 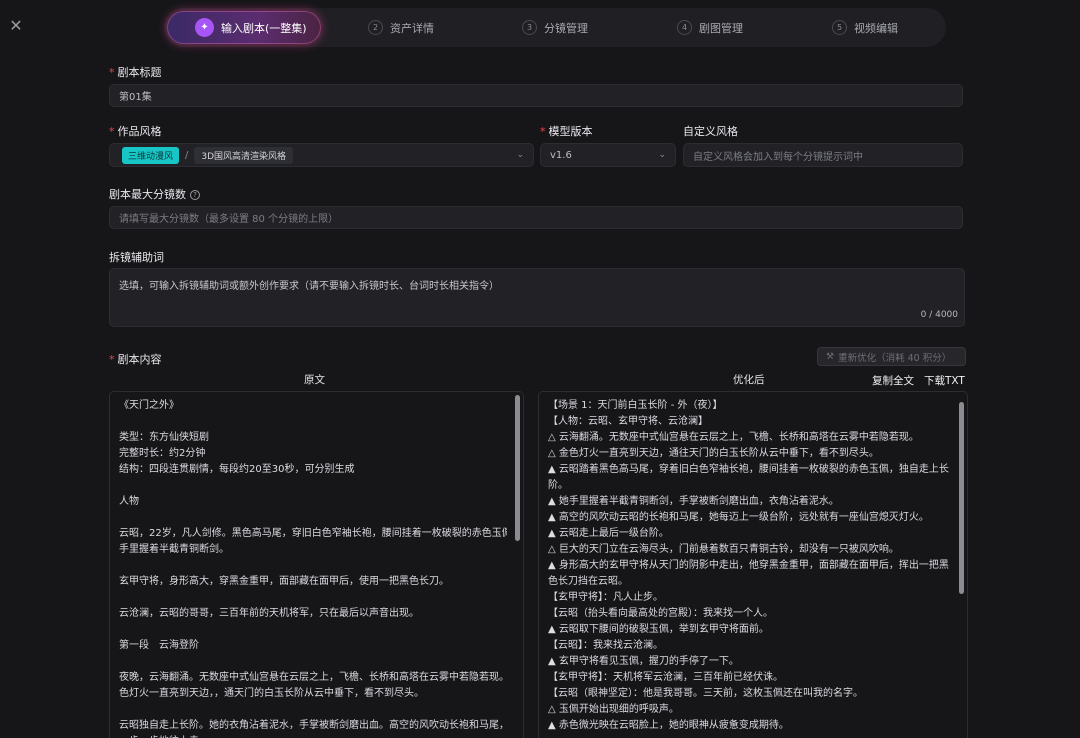 What do you see at coordinates (314, 380) in the screenshot?
I see `original-column-title: 原文` at bounding box center [314, 380].